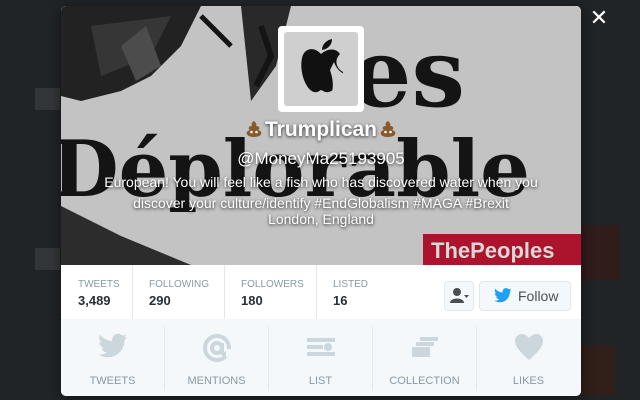  What do you see at coordinates (351, 284) in the screenshot?
I see `stat-label: LISTED` at bounding box center [351, 284].